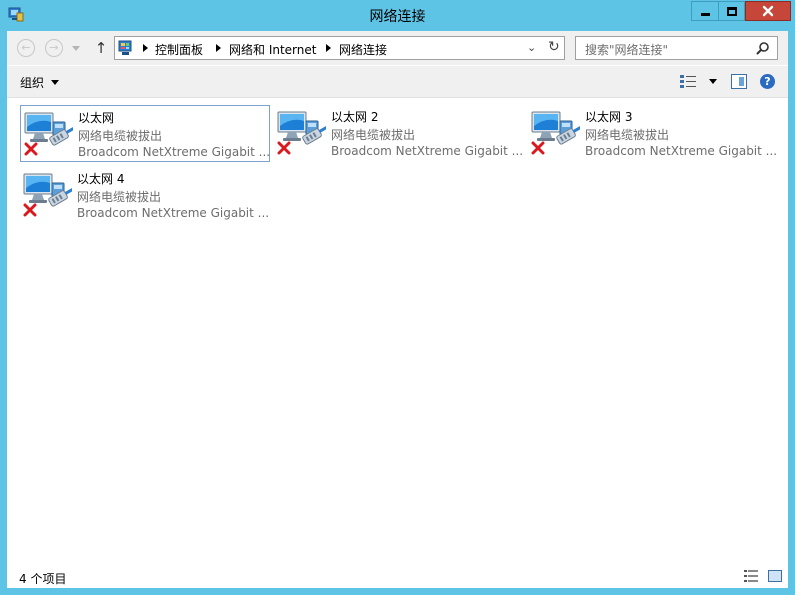 This screenshot has width=795, height=595. What do you see at coordinates (43, 579) in the screenshot?
I see `item-count: 4 个项目` at bounding box center [43, 579].